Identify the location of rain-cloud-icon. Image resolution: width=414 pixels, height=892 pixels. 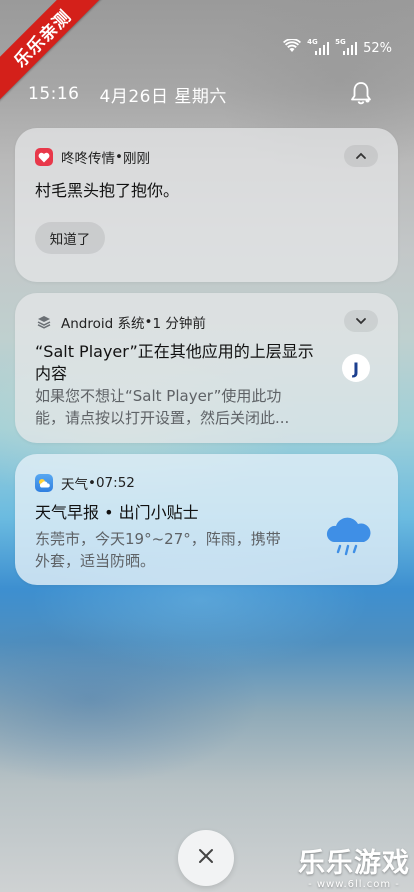
(348, 536).